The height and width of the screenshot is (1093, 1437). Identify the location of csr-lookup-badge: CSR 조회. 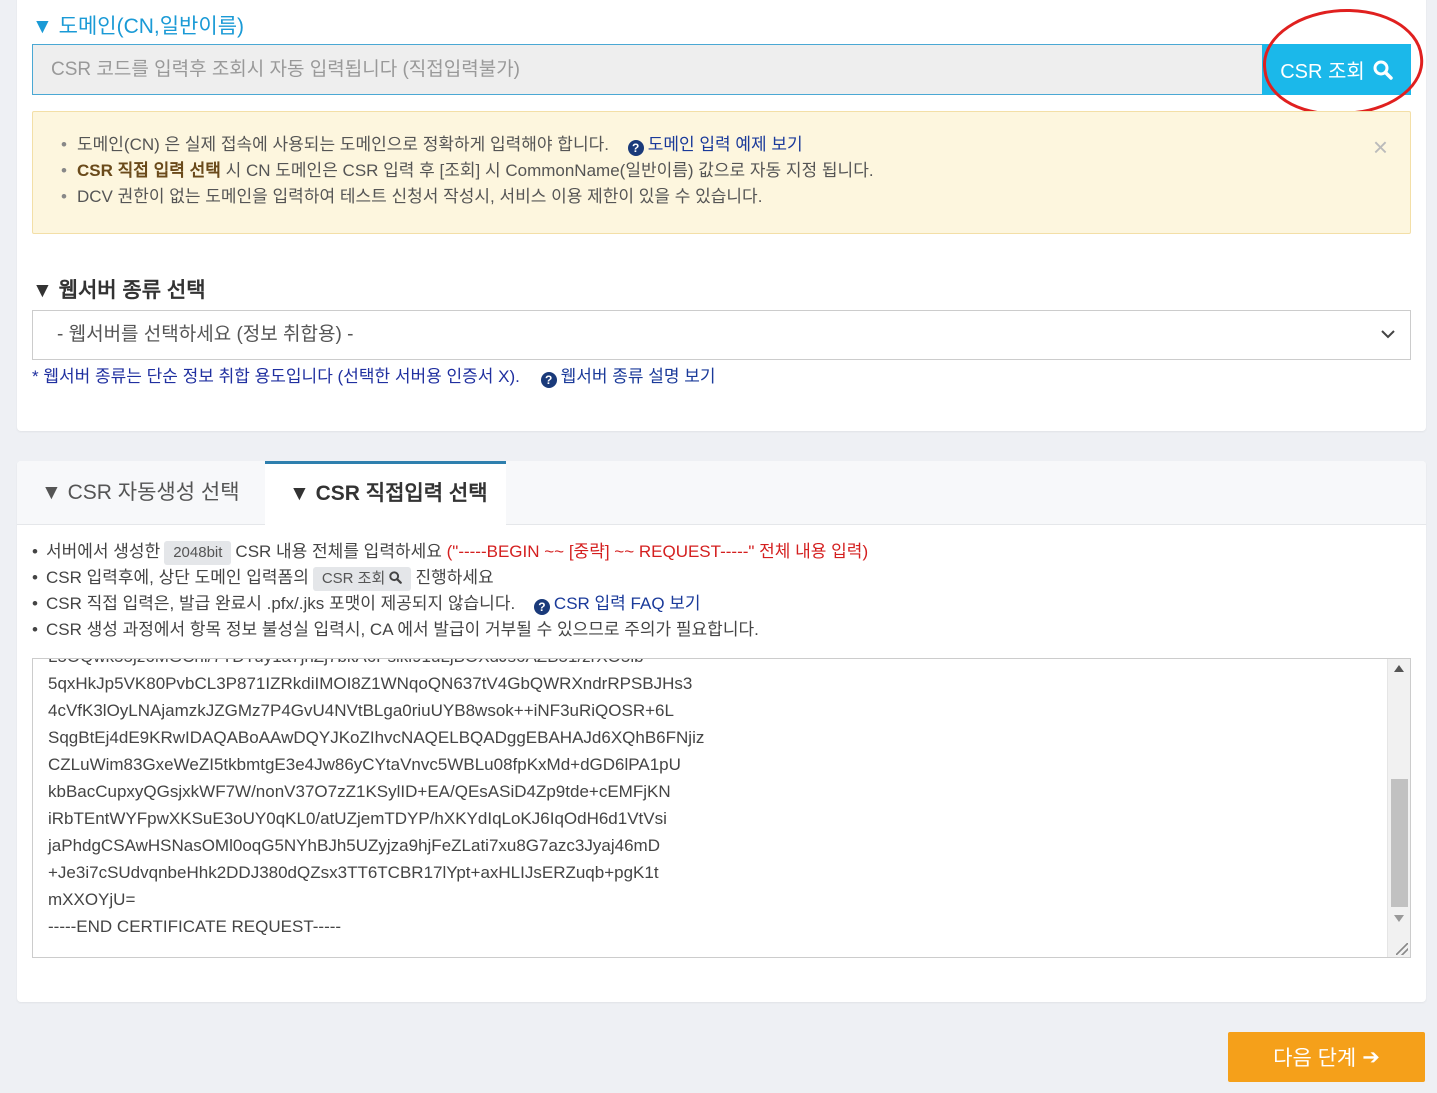
(362, 579).